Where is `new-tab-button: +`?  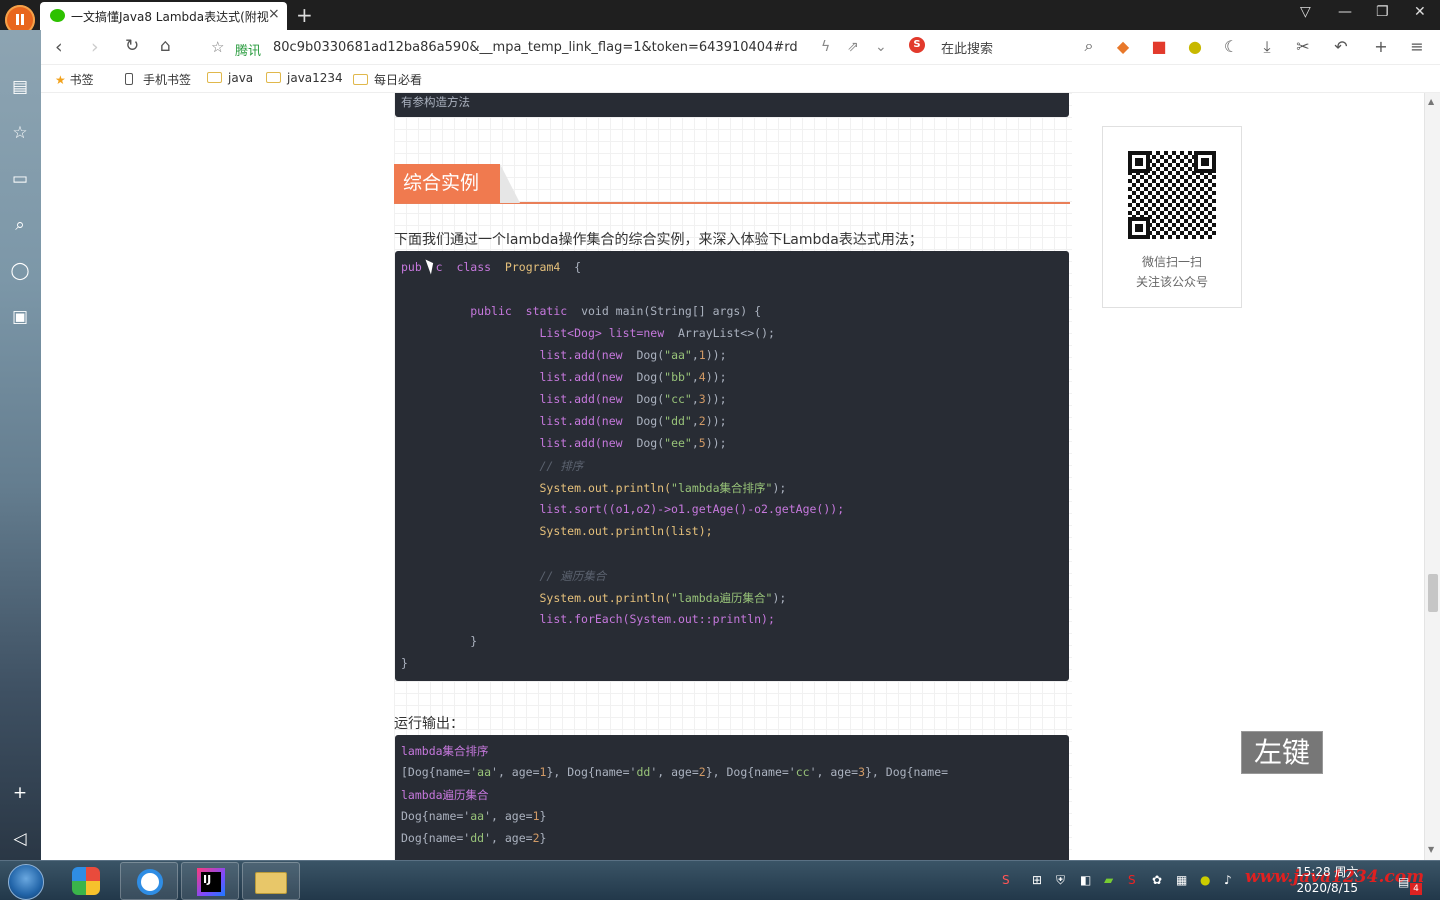 new-tab-button: + is located at coordinates (304, 15).